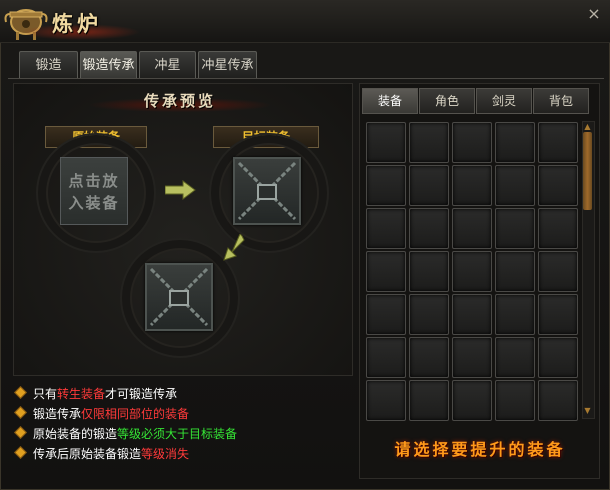 This screenshot has width=610, height=490. What do you see at coordinates (108, 65) in the screenshot?
I see `tab-forge-inherit: 锻造传承` at bounding box center [108, 65].